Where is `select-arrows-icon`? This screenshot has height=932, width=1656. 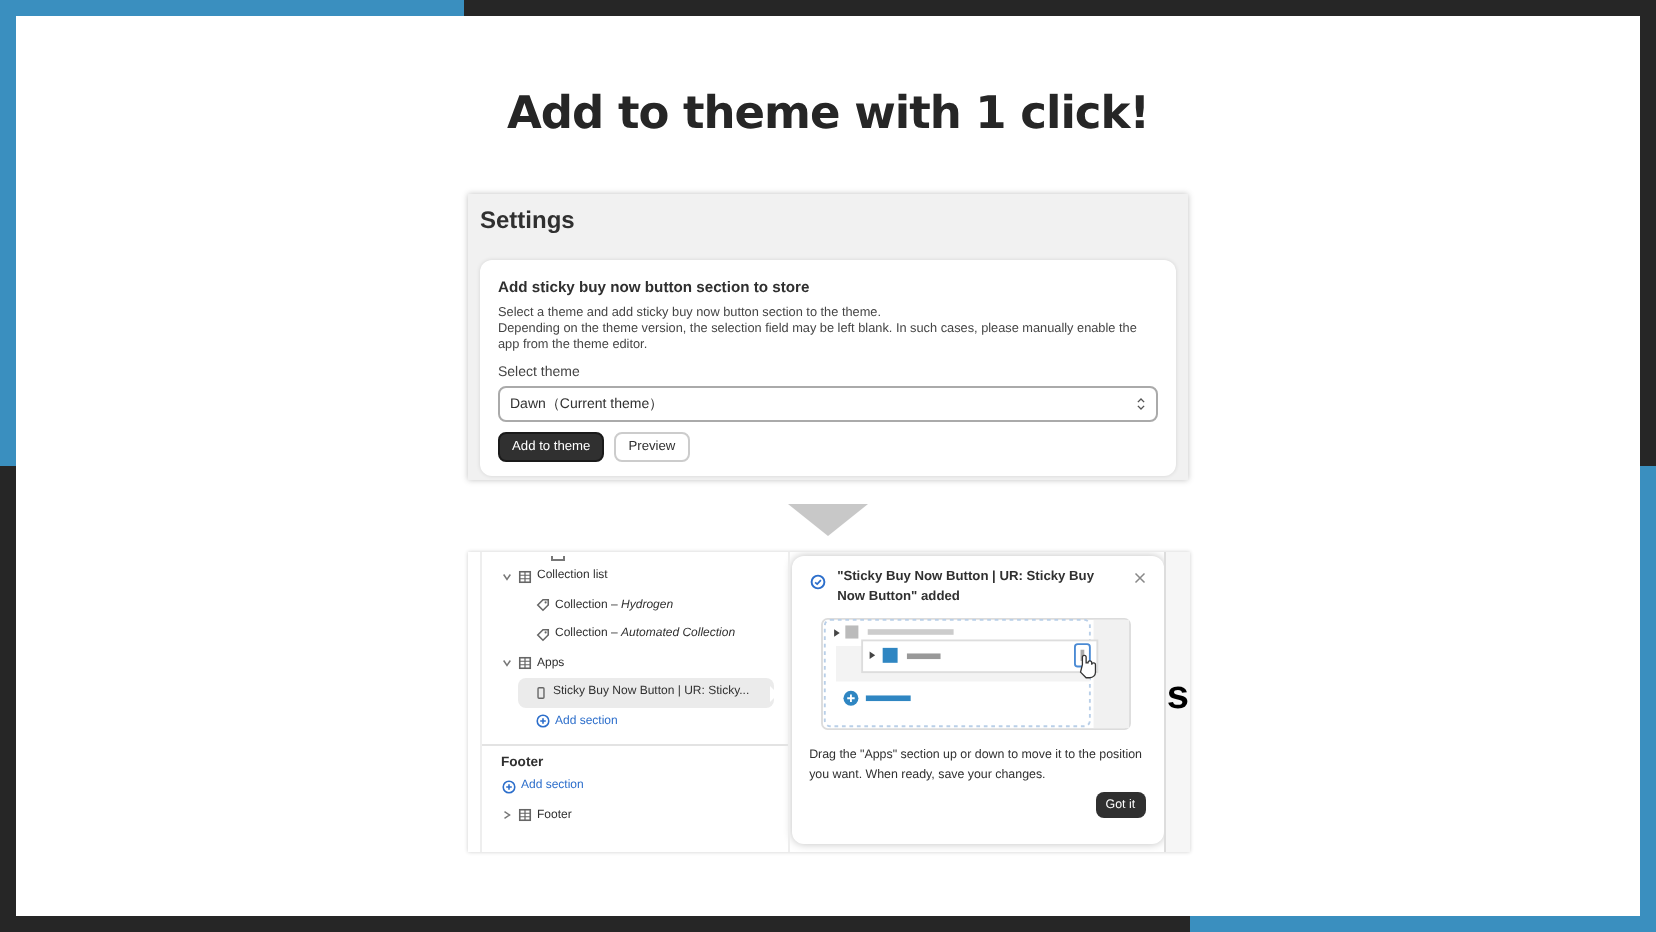
select-arrows-icon is located at coordinates (1141, 404).